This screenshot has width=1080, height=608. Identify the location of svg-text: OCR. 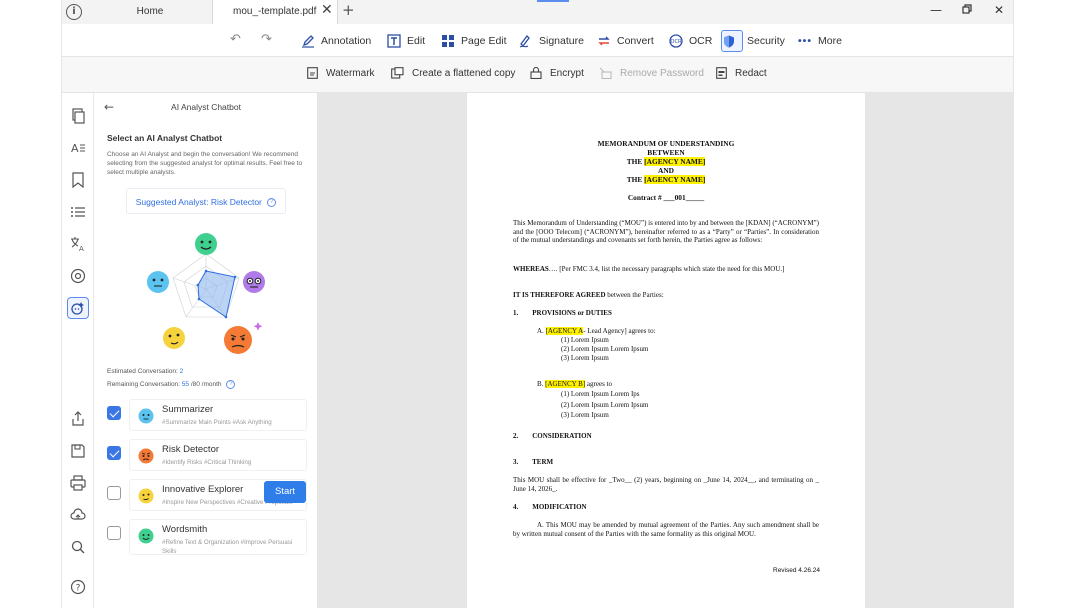
(676, 42).